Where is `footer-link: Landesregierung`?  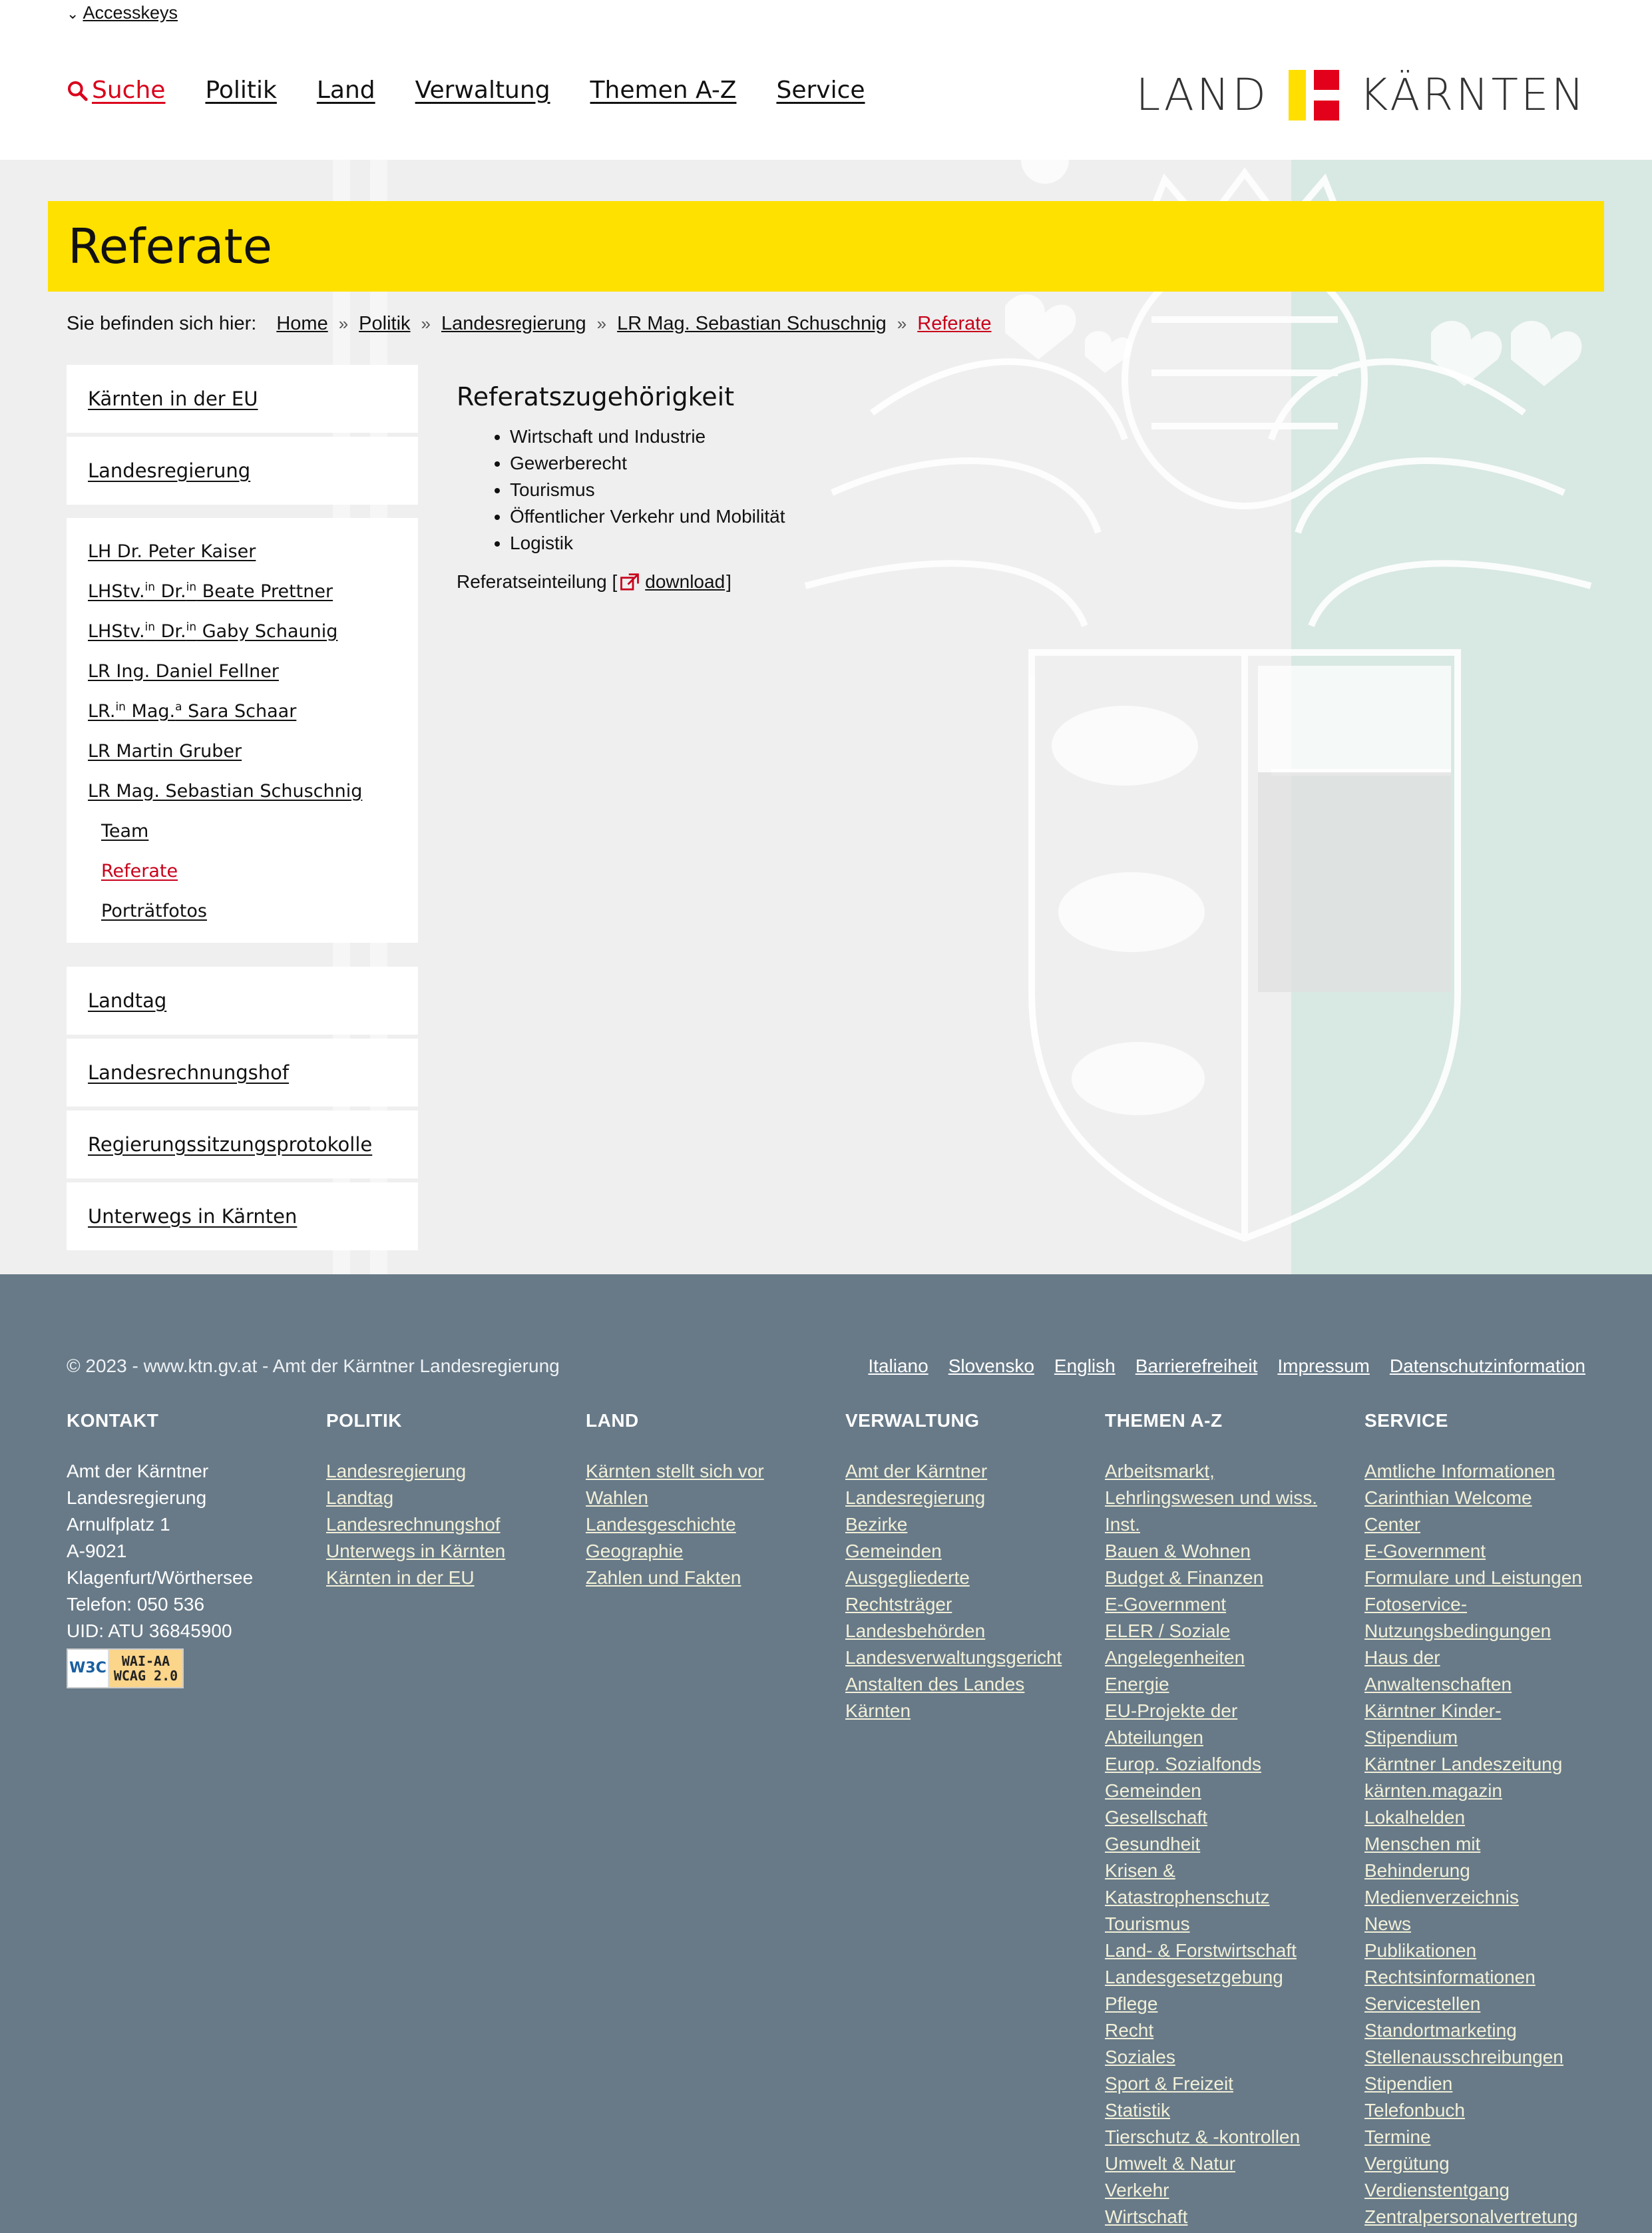 footer-link: Landesregierung is located at coordinates (452, 1471).